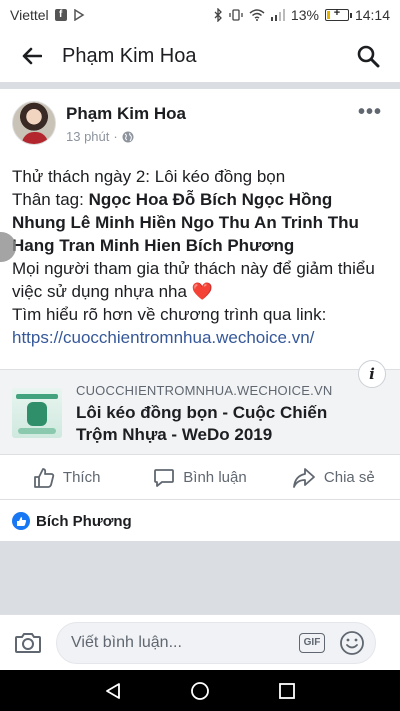 This screenshot has height=711, width=400. I want to click on more-horizontal-icon: •••, so click(369, 112).